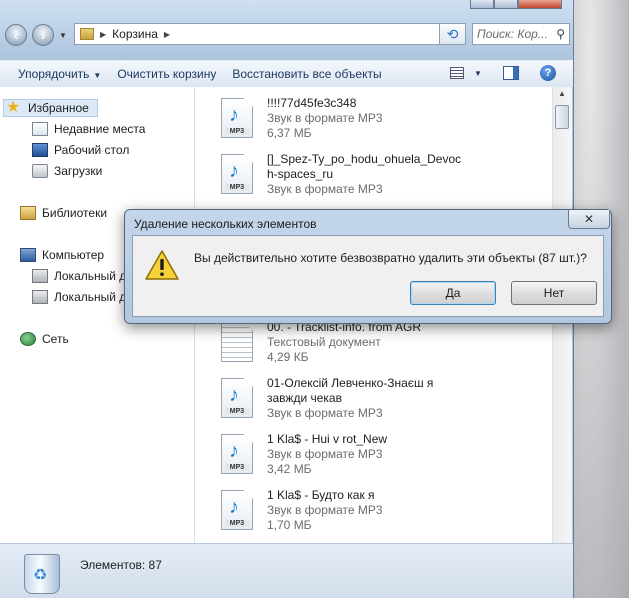  Describe the element at coordinates (257, 34) in the screenshot. I see `address-bar: ▶ Корзина ▶` at that location.